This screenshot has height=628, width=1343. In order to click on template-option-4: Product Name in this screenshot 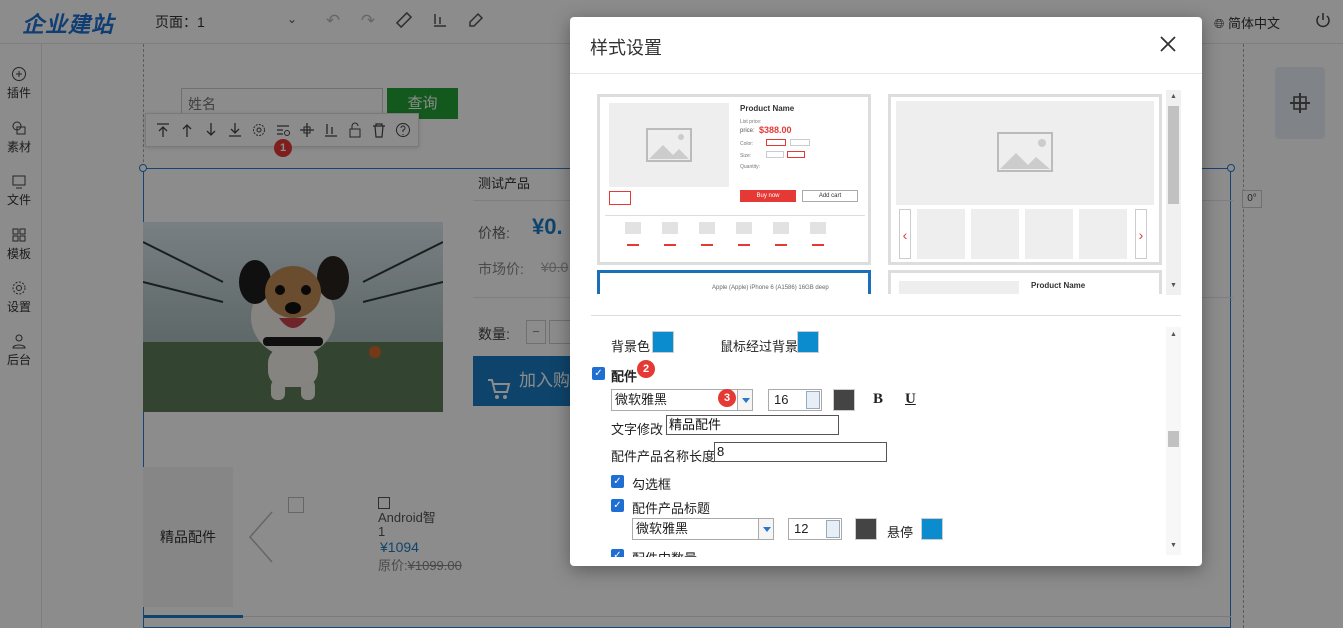, I will do `click(1025, 282)`.